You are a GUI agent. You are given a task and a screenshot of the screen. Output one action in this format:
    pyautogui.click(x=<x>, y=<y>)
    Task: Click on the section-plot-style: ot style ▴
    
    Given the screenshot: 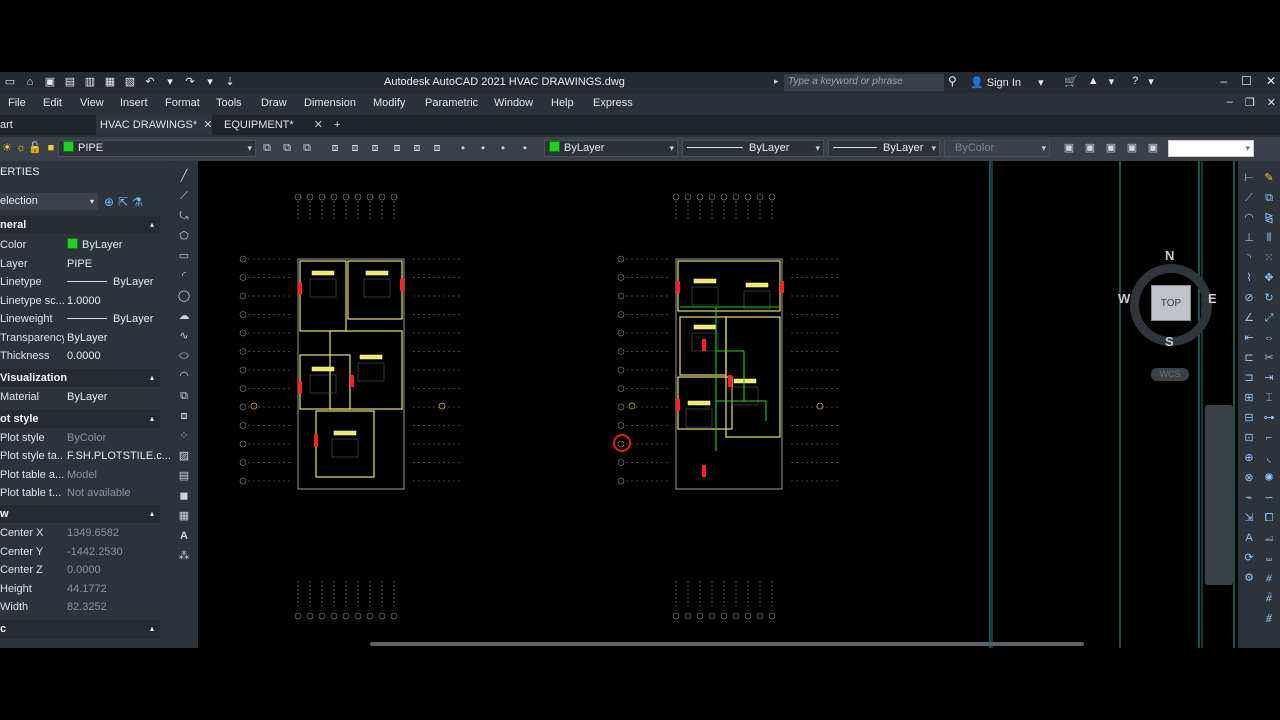 What is the action you would take?
    pyautogui.click(x=80, y=419)
    